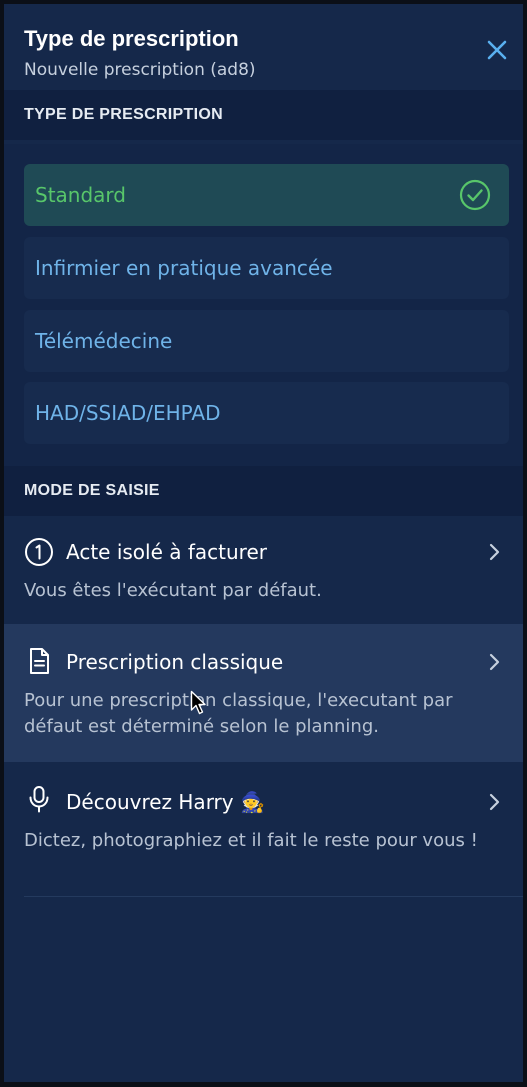  I want to click on microphone-icon, so click(39, 799).